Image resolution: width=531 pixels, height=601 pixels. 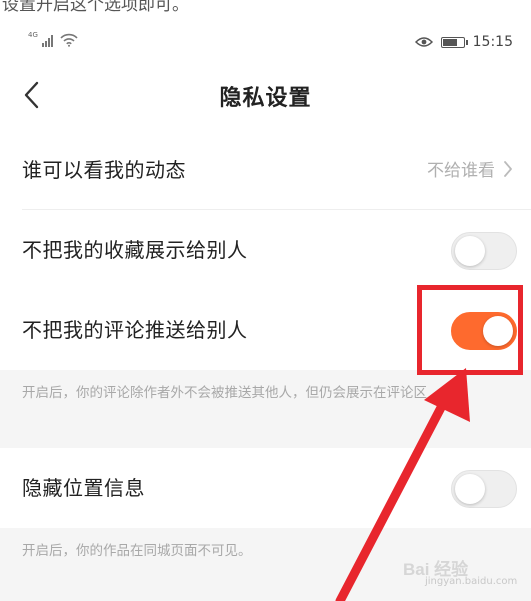 What do you see at coordinates (461, 171) in the screenshot?
I see `row-value-text: 不给谁看` at bounding box center [461, 171].